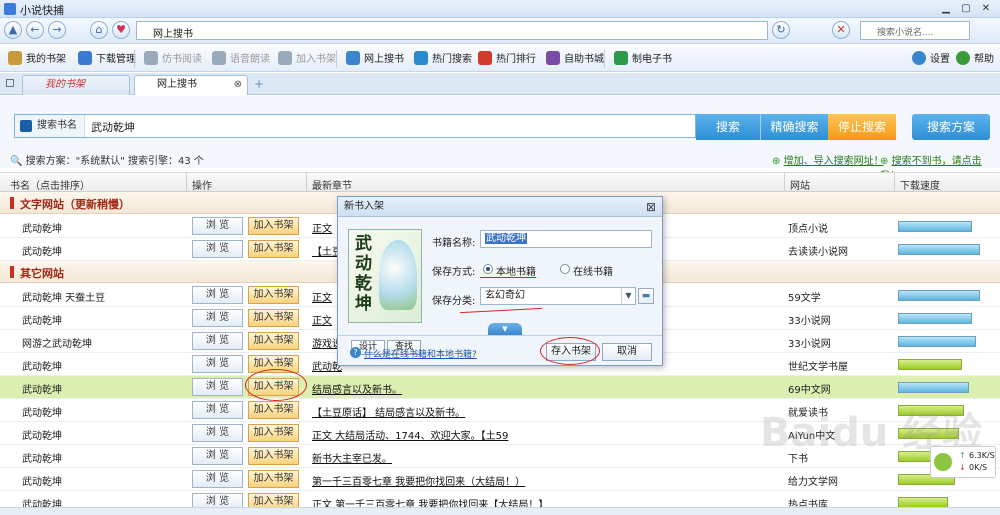 The width and height of the screenshot is (1000, 515). Describe the element at coordinates (76, 85) in the screenshot. I see `tab-my-bookshelf: 我的书架` at that location.